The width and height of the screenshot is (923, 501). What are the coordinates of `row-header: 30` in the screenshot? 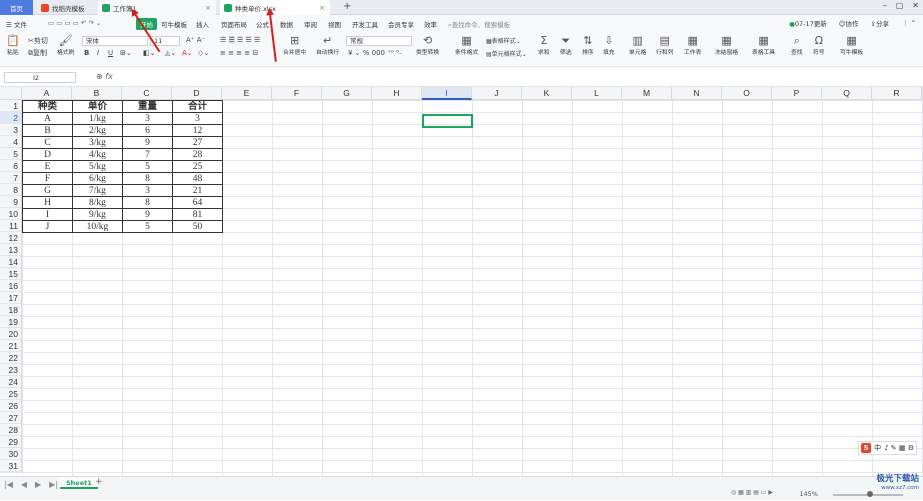 It's located at (11, 454).